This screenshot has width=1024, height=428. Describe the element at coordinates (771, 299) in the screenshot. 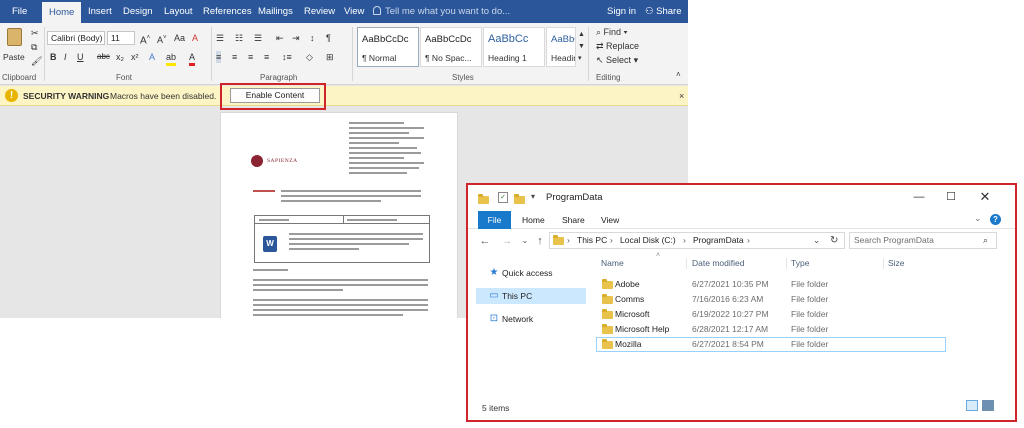

I see `list-item: Comms 7/16/2016 6:23 AM File folder` at that location.